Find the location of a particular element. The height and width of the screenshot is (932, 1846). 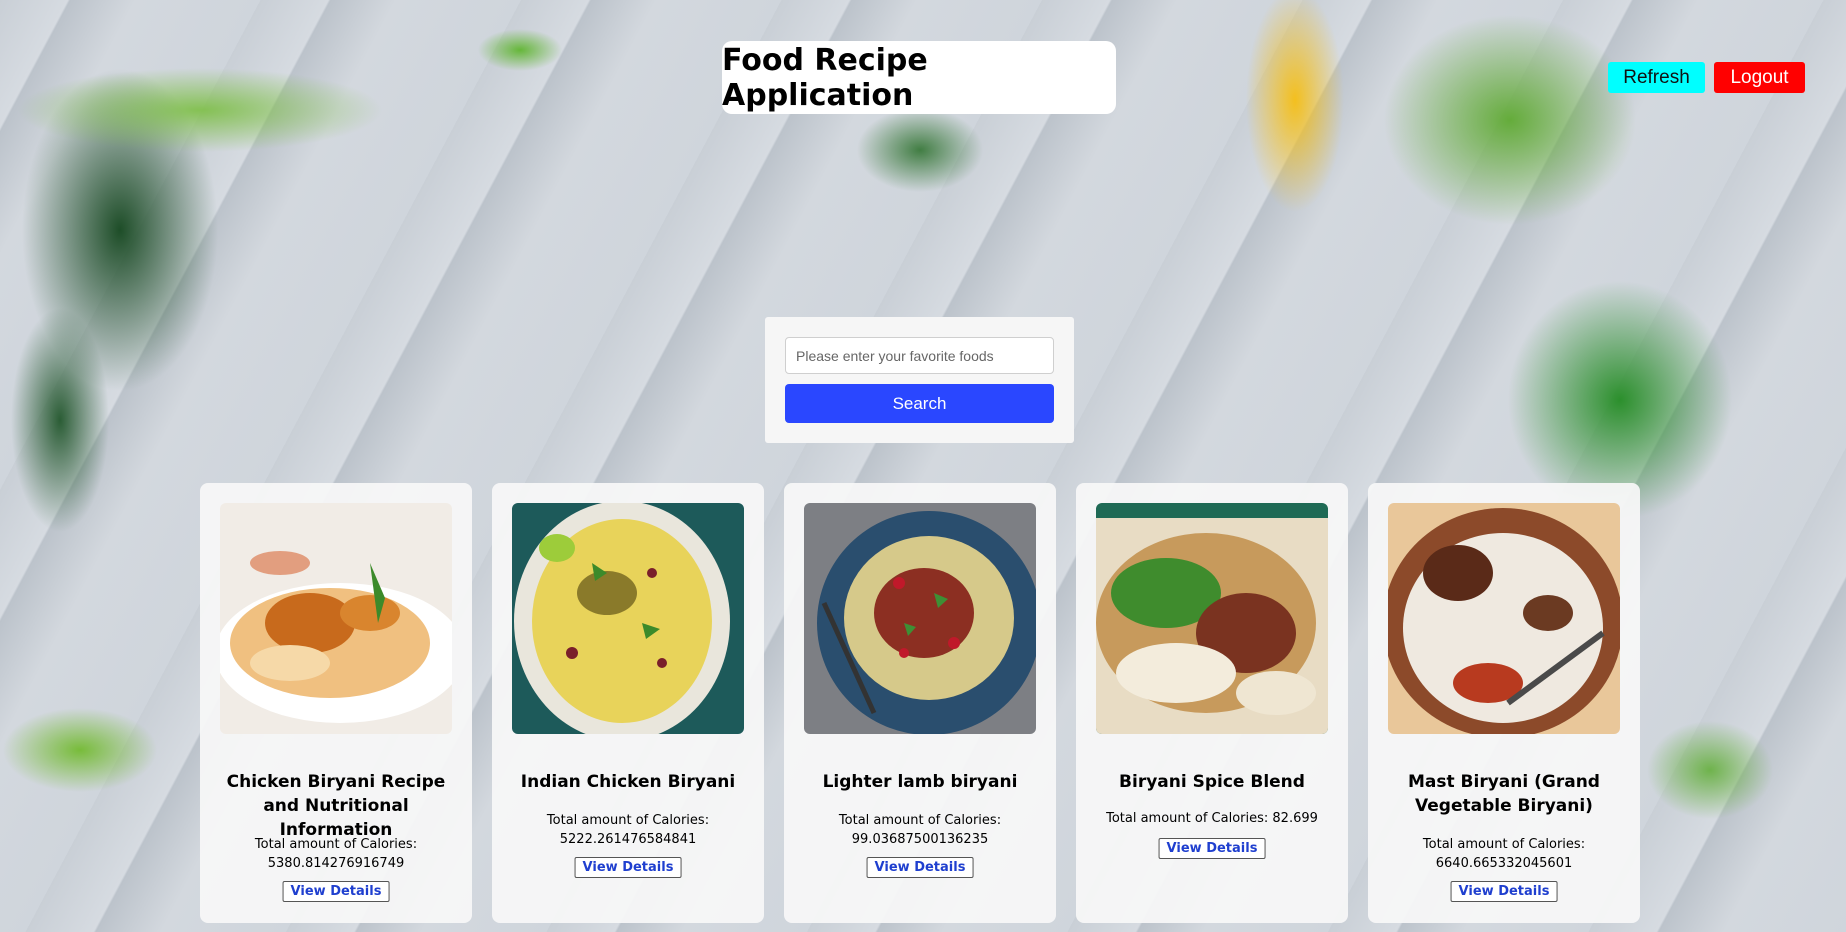

calories-value: 6640.665332045601 is located at coordinates (1504, 863).